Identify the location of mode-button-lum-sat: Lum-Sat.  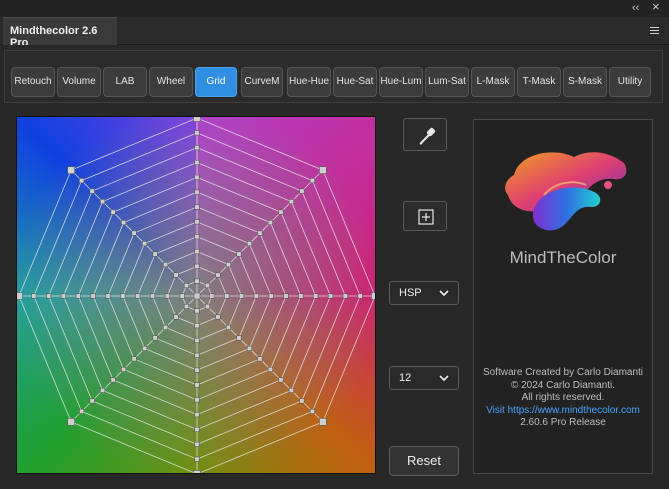
(447, 82).